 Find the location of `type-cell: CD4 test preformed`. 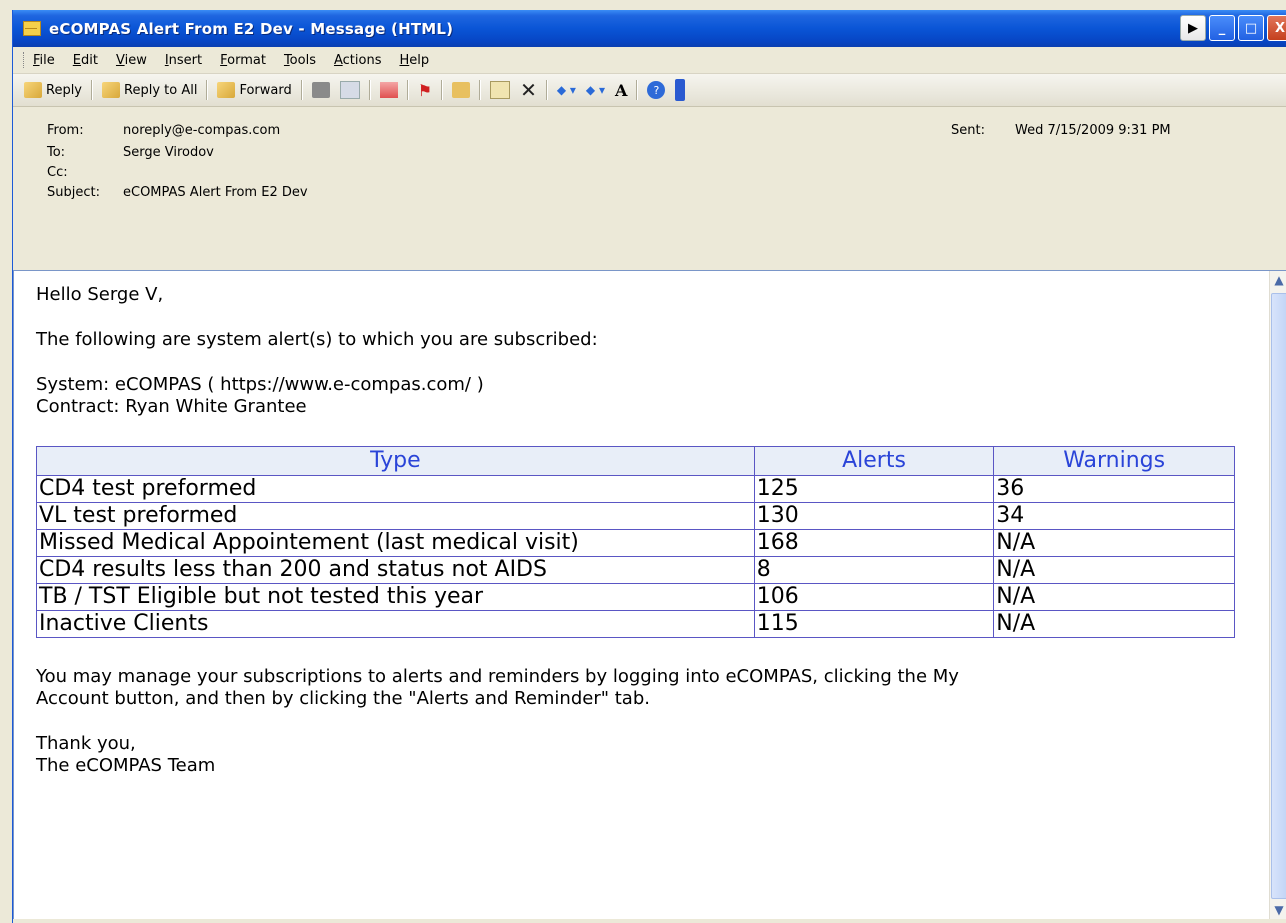

type-cell: CD4 test preformed is located at coordinates (395, 489).